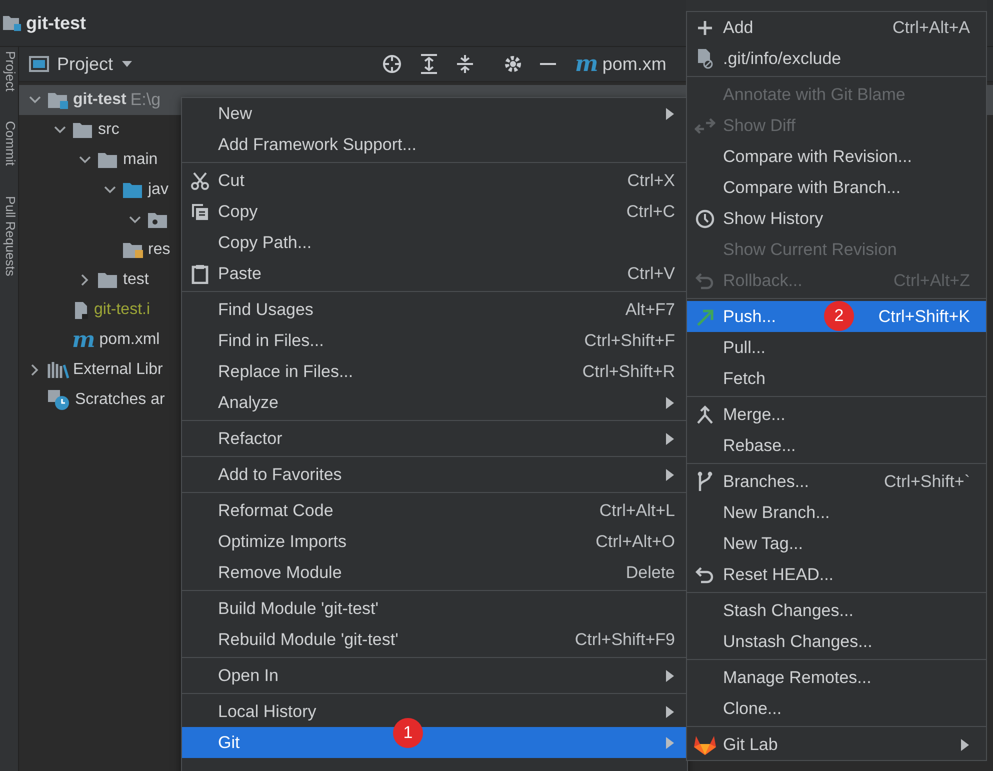 The image size is (993, 771). What do you see at coordinates (408, 733) in the screenshot?
I see `step-badge: 1` at bounding box center [408, 733].